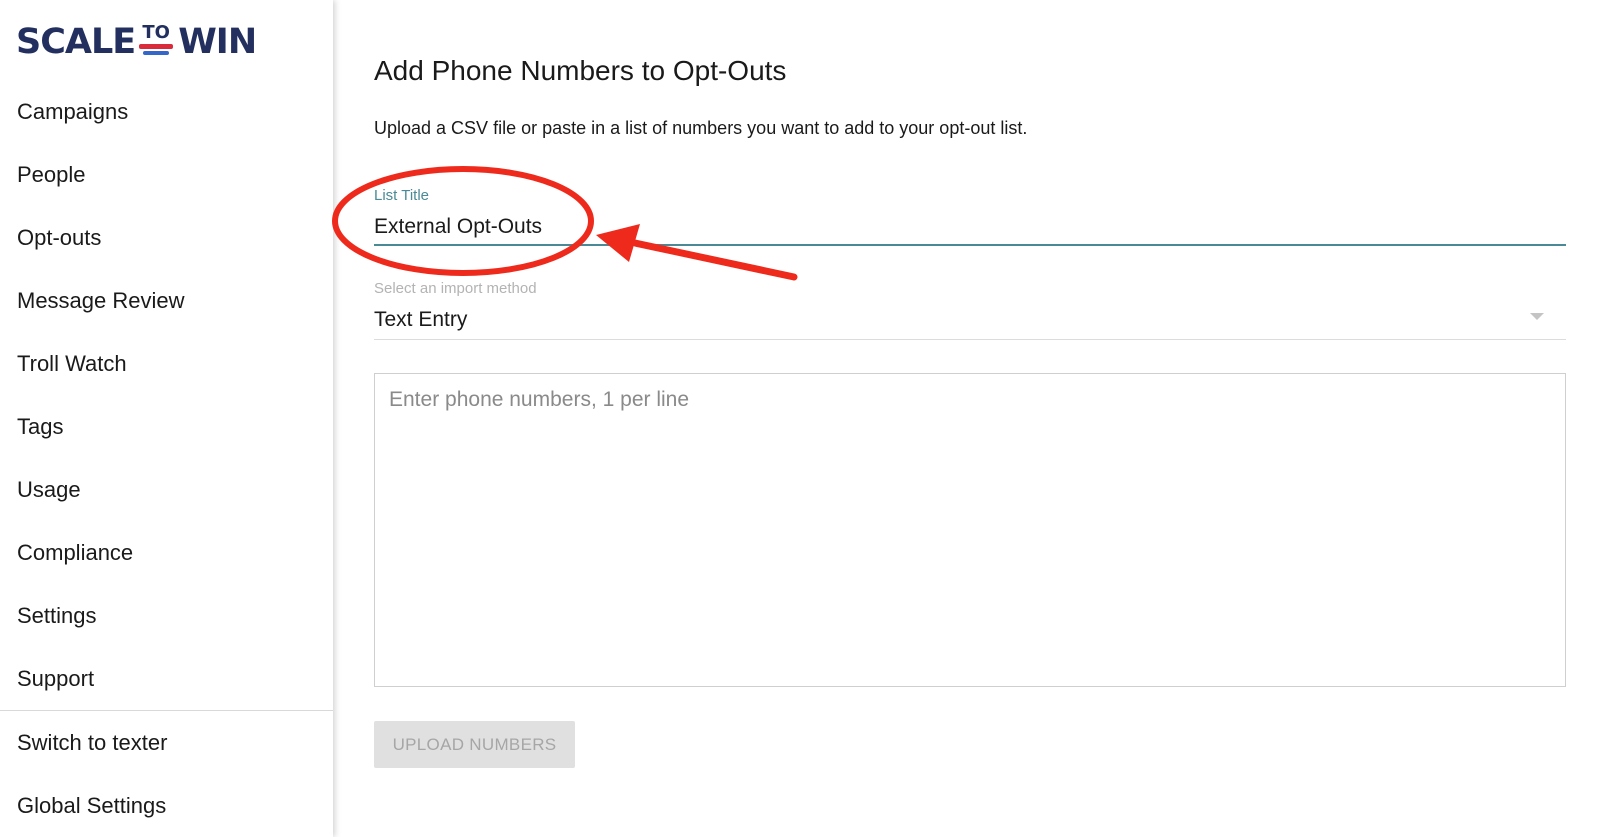  What do you see at coordinates (580, 70) in the screenshot?
I see `page-title: Add Phone Numbers to Opt-Outs` at bounding box center [580, 70].